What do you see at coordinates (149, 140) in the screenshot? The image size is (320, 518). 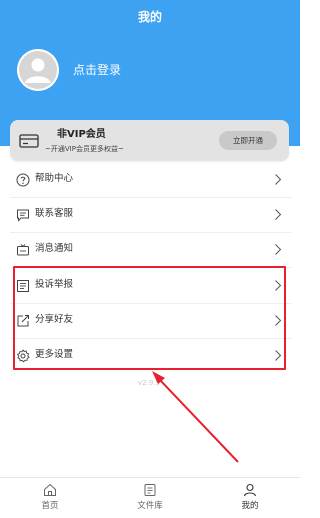 I see `vip-card: 非VIP会员 ~开通VIP会员更多权益~ 立即开通` at bounding box center [149, 140].